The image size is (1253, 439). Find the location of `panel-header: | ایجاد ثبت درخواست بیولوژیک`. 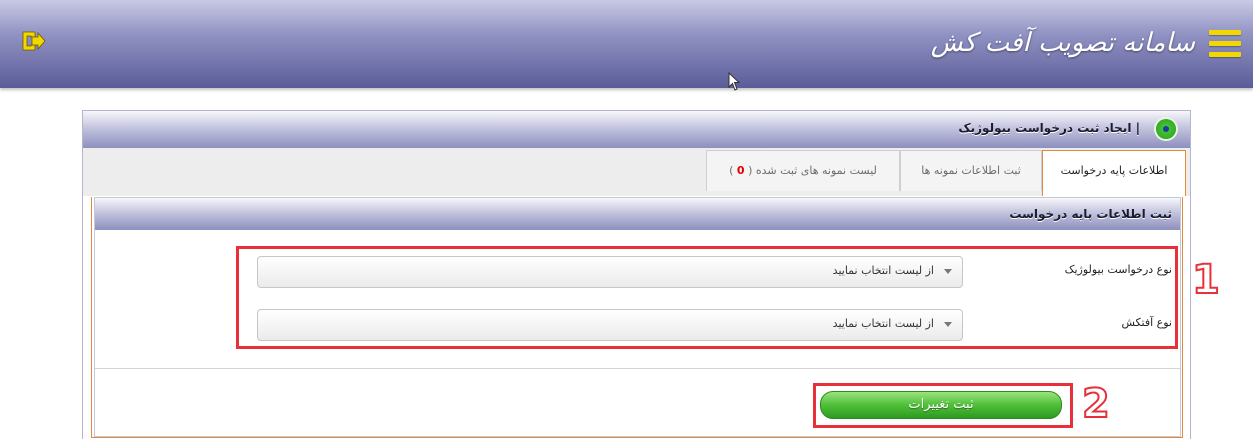

panel-header: | ایجاد ثبت درخواست بیولوژیک is located at coordinates (636, 129).